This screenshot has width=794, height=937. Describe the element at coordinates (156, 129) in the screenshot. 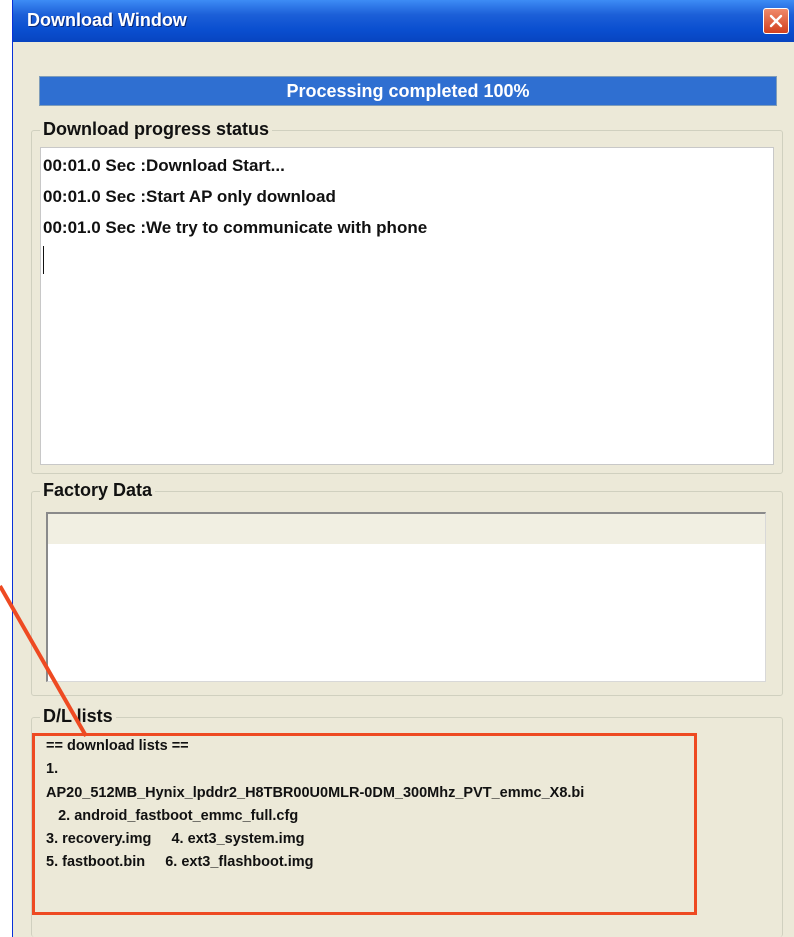

I see `group-label-status: Download progress status` at that location.